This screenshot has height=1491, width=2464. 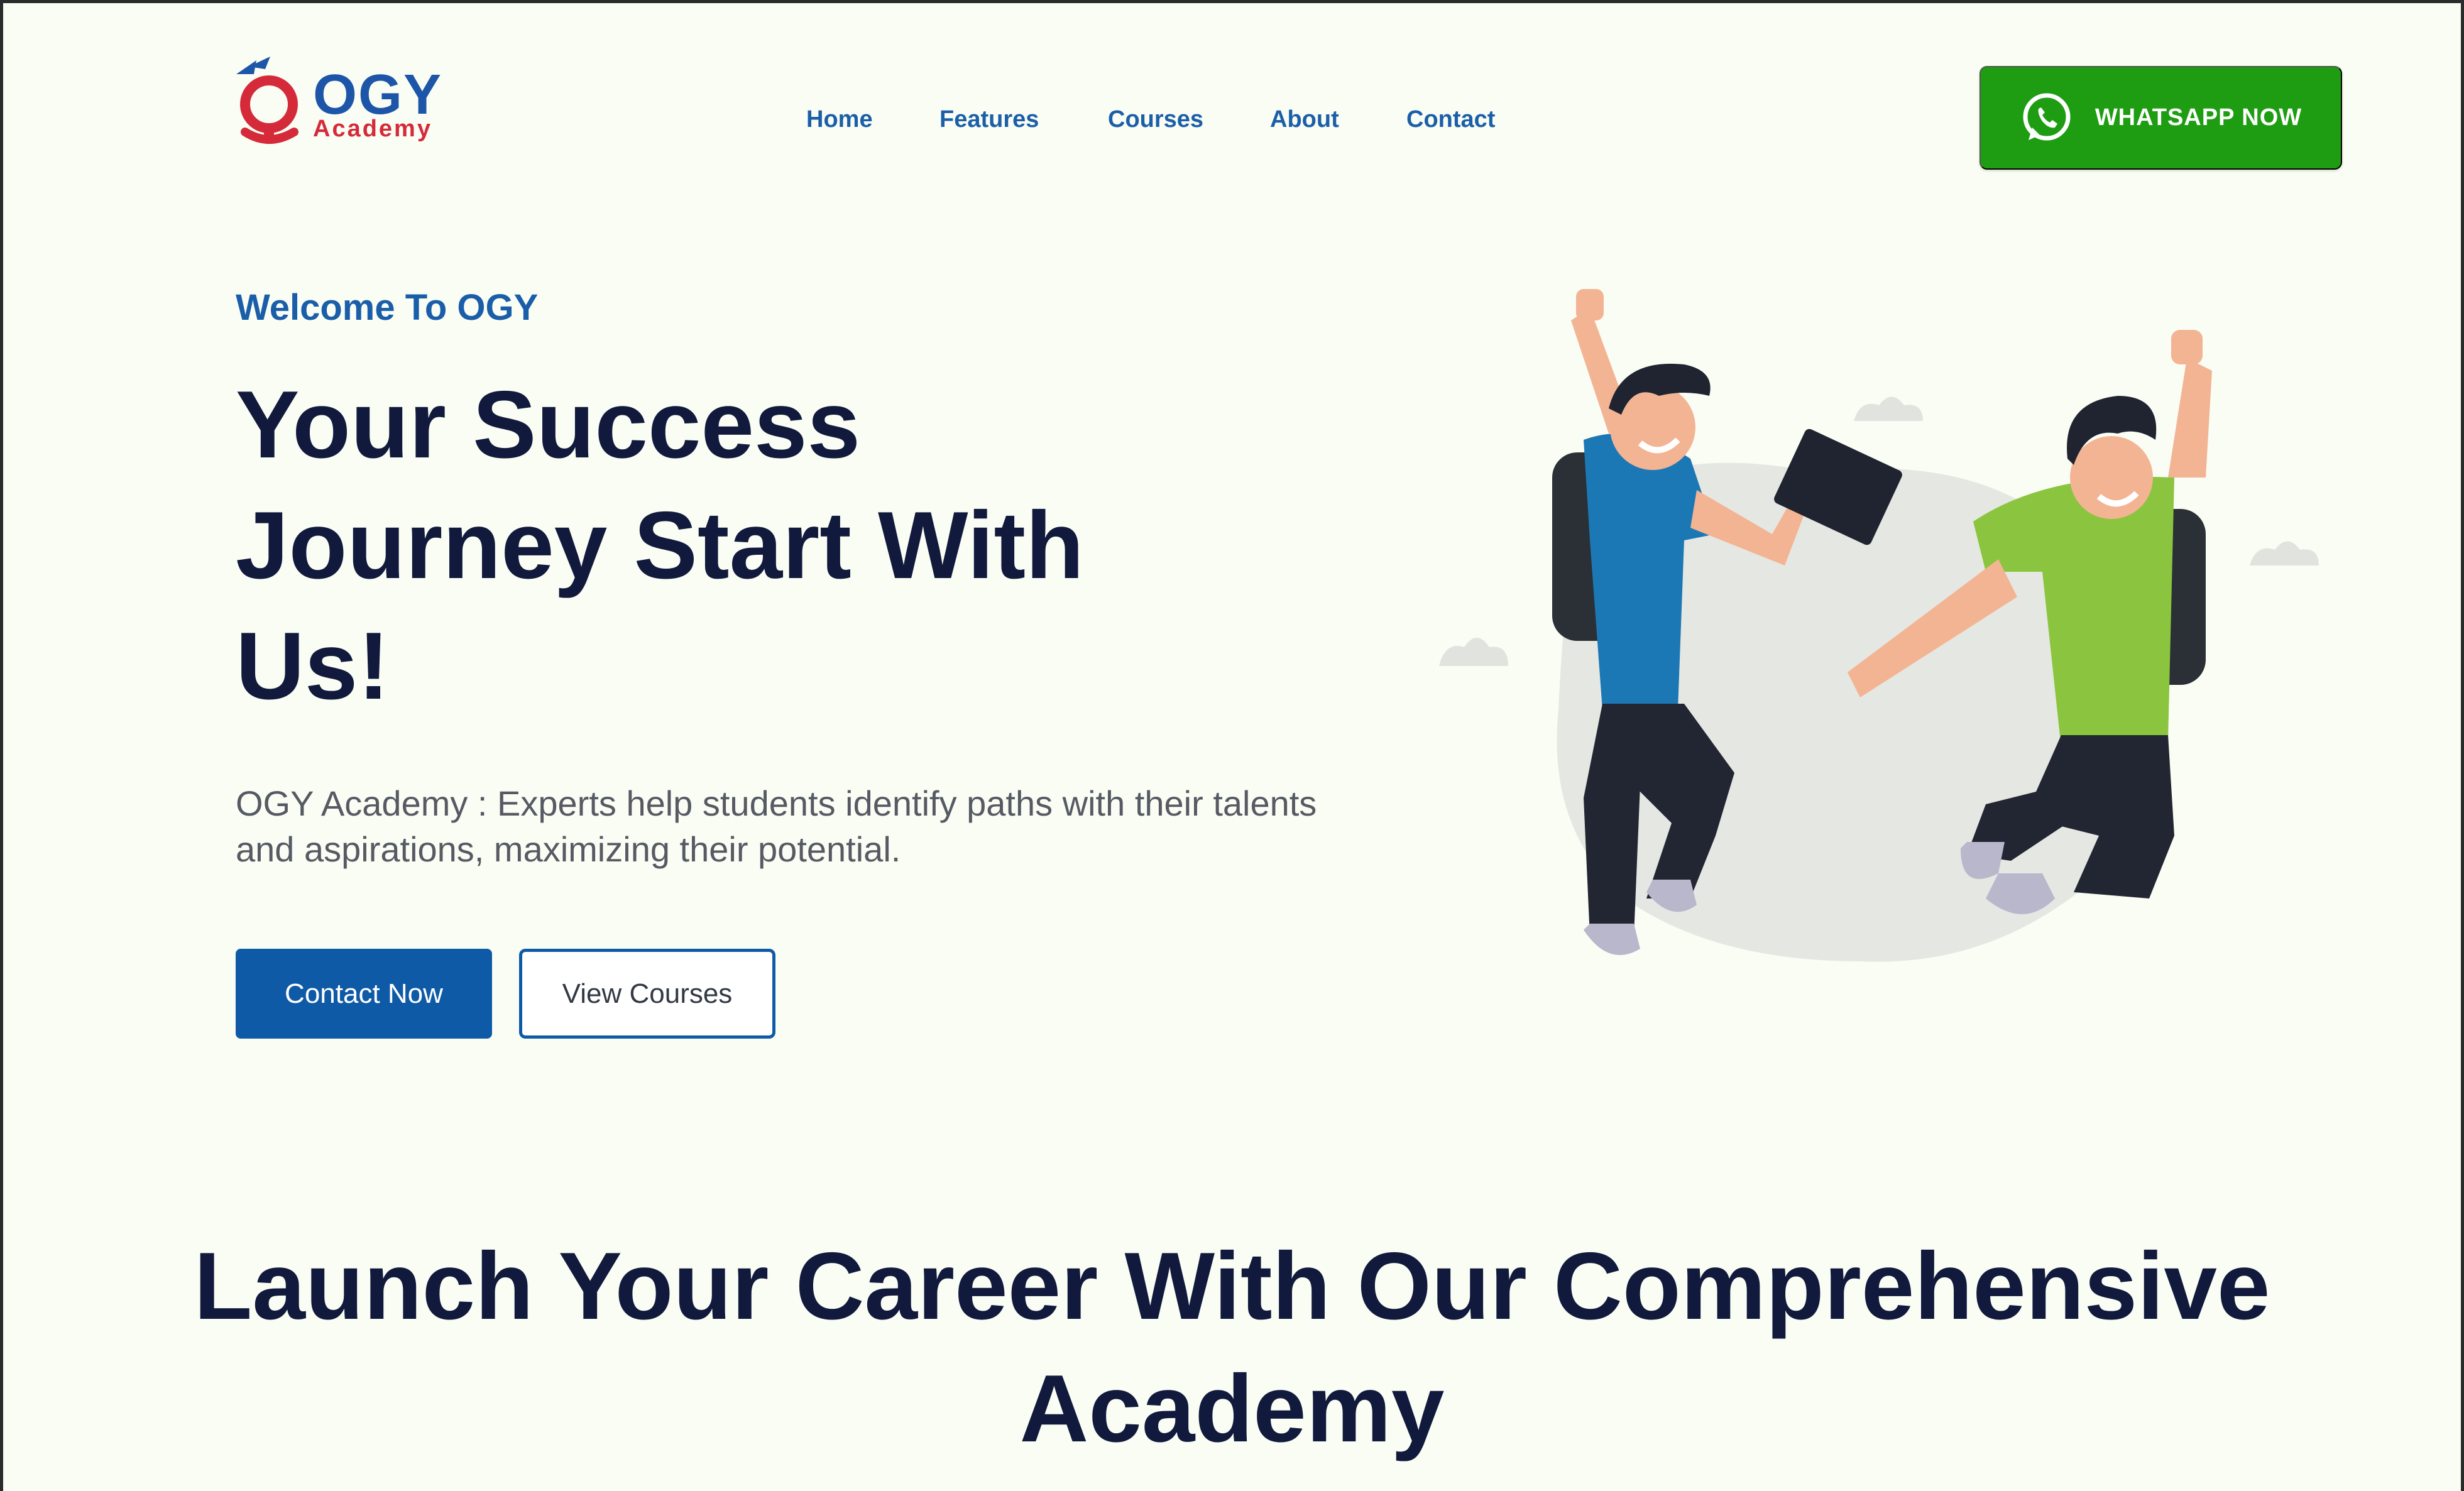 What do you see at coordinates (660, 545) in the screenshot?
I see `hero-title: Your Success Journey Start With Us!` at bounding box center [660, 545].